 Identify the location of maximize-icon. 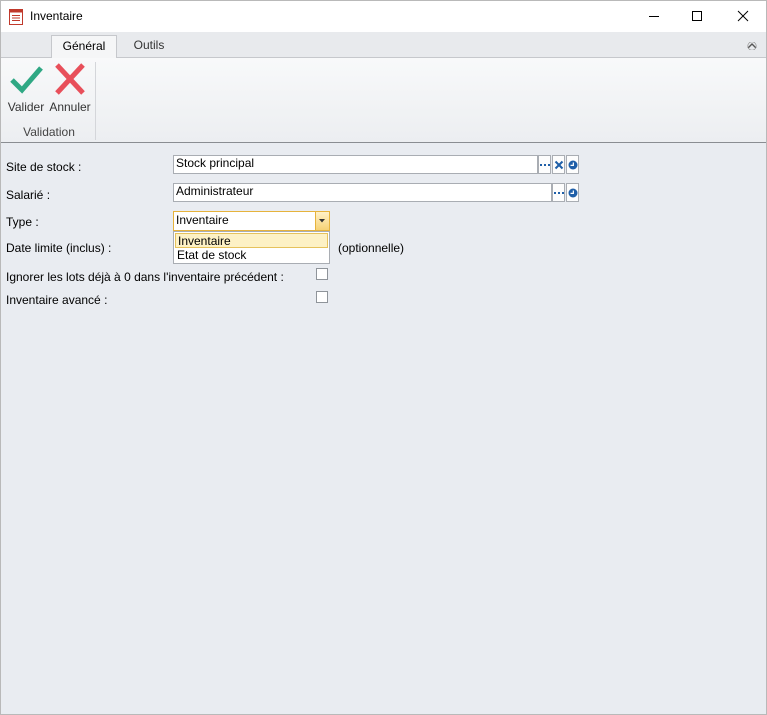
(697, 16).